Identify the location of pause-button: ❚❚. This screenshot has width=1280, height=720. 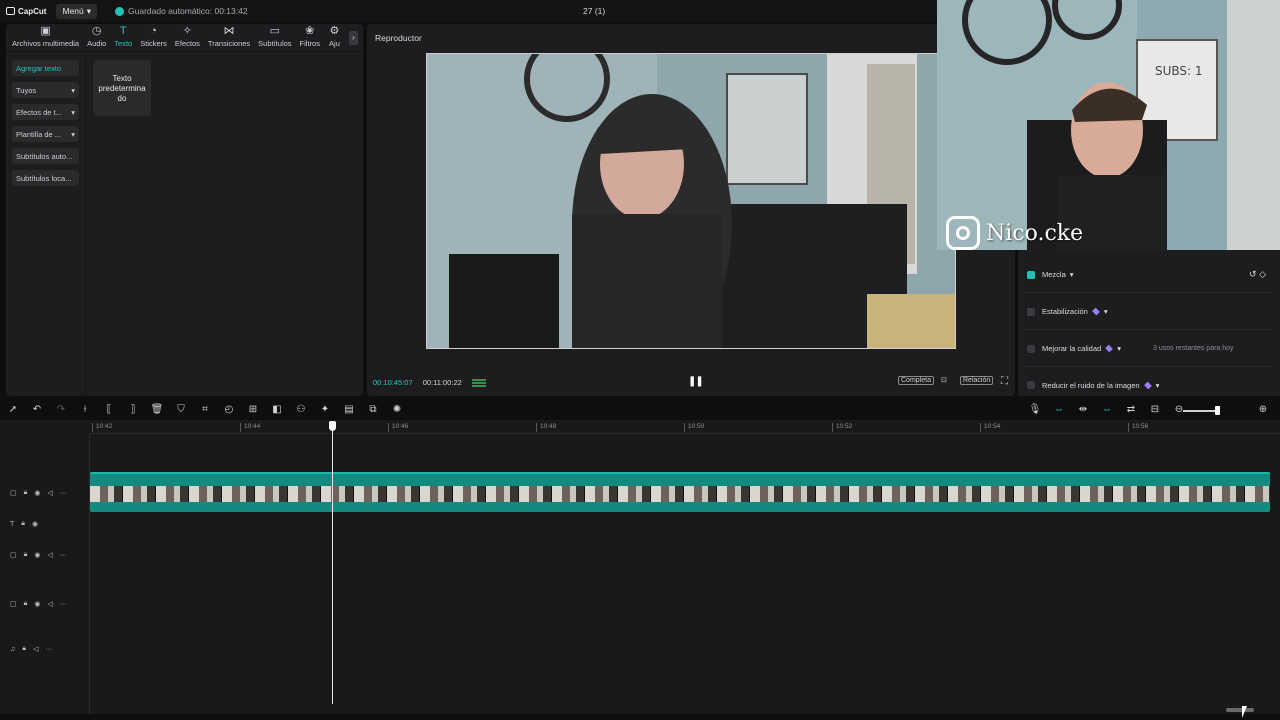
(696, 381).